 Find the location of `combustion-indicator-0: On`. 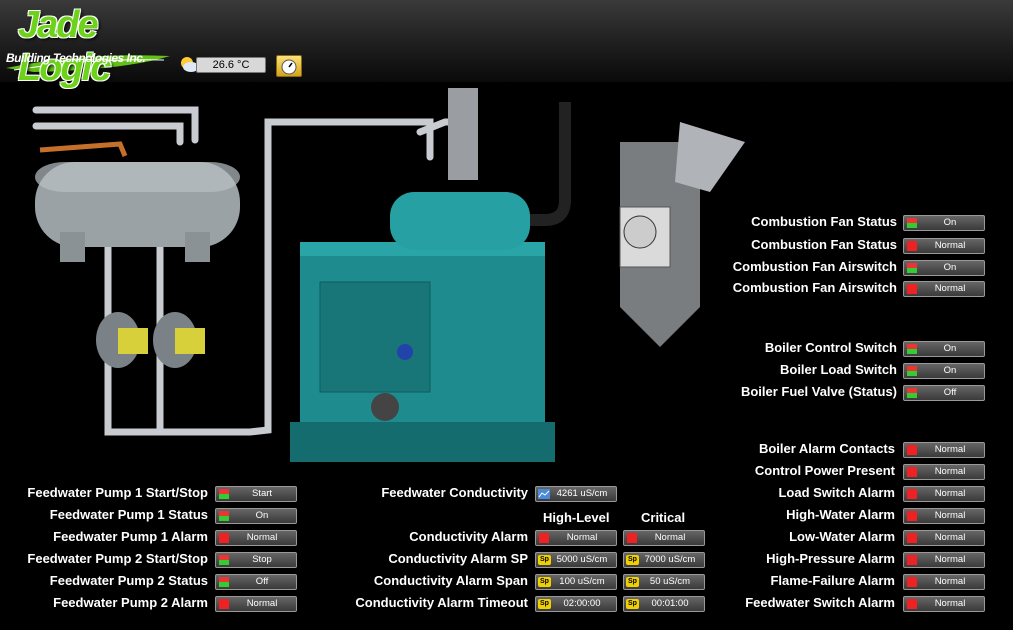

combustion-indicator-0: On is located at coordinates (944, 223).